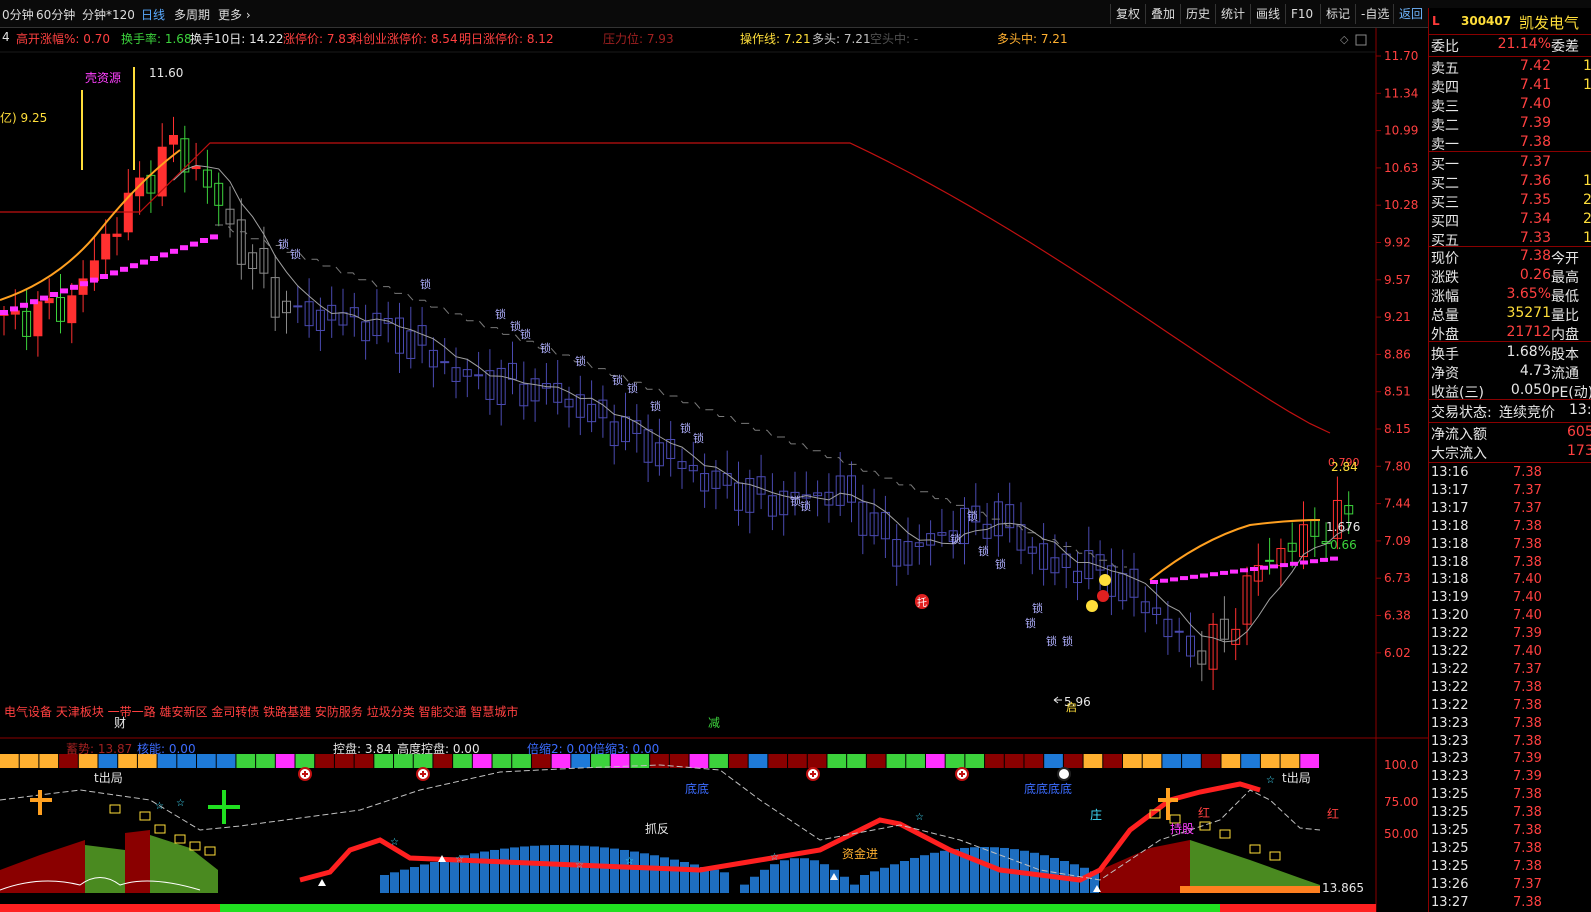  What do you see at coordinates (1127, 14) in the screenshot?
I see `restore-rights-button: 复权` at bounding box center [1127, 14].